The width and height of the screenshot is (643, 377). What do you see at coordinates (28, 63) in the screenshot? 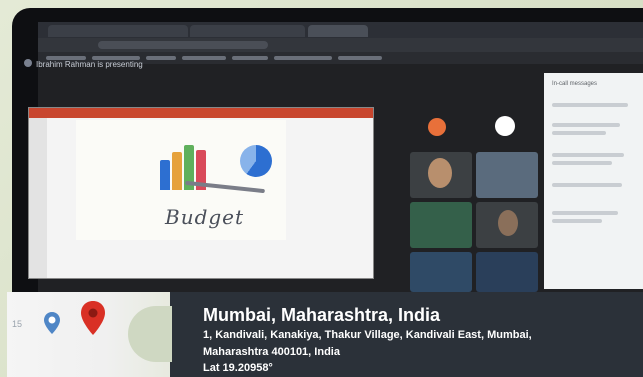
I see `presentation-icon` at bounding box center [28, 63].